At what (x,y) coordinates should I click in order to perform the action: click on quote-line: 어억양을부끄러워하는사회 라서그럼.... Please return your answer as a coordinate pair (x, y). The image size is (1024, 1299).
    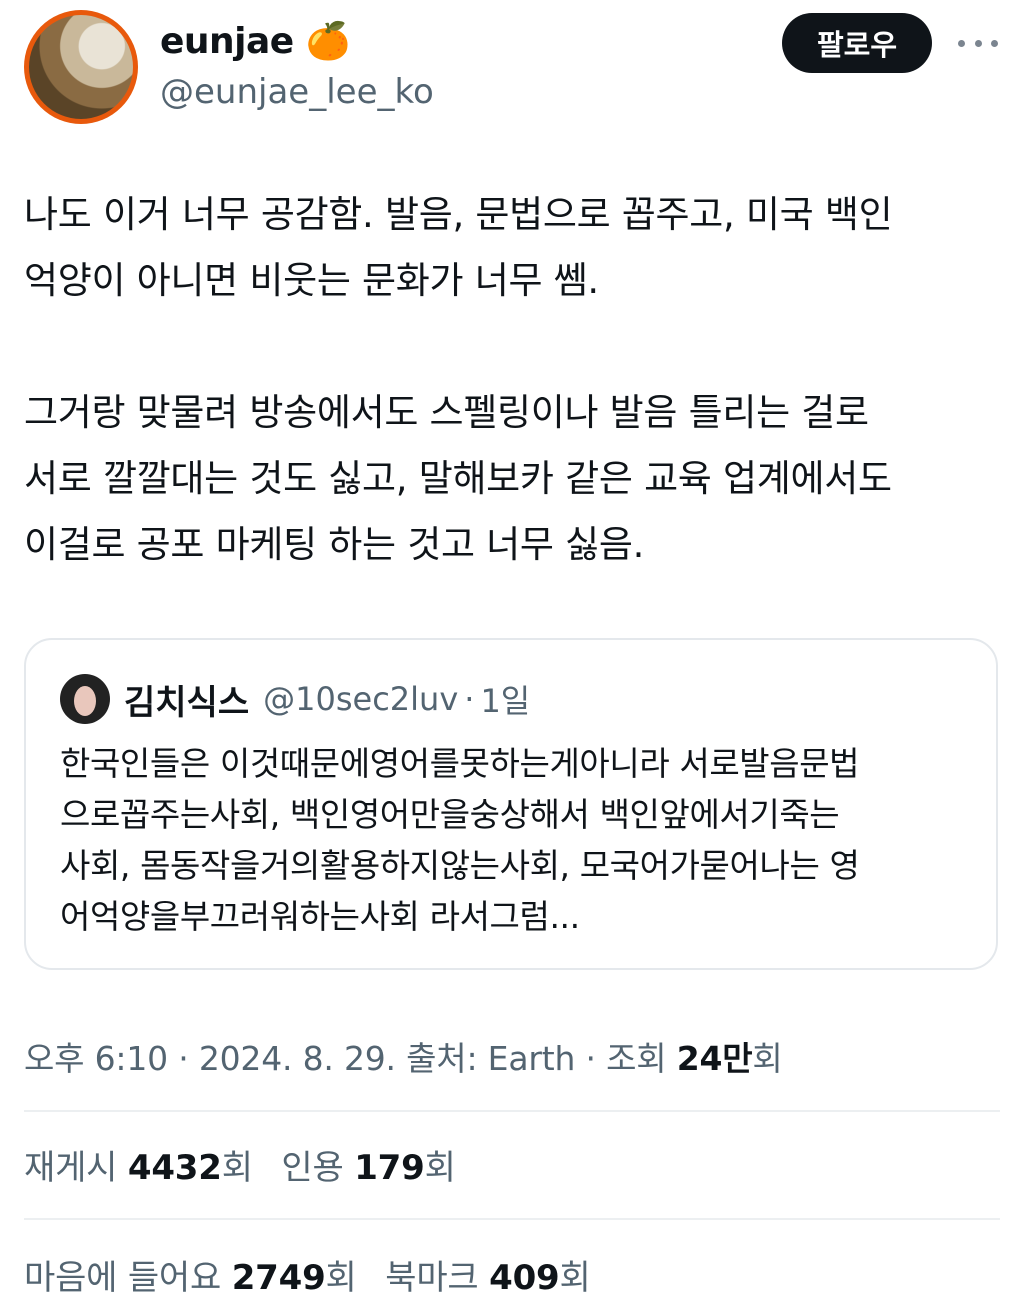
    Looking at the image, I should click on (320, 916).